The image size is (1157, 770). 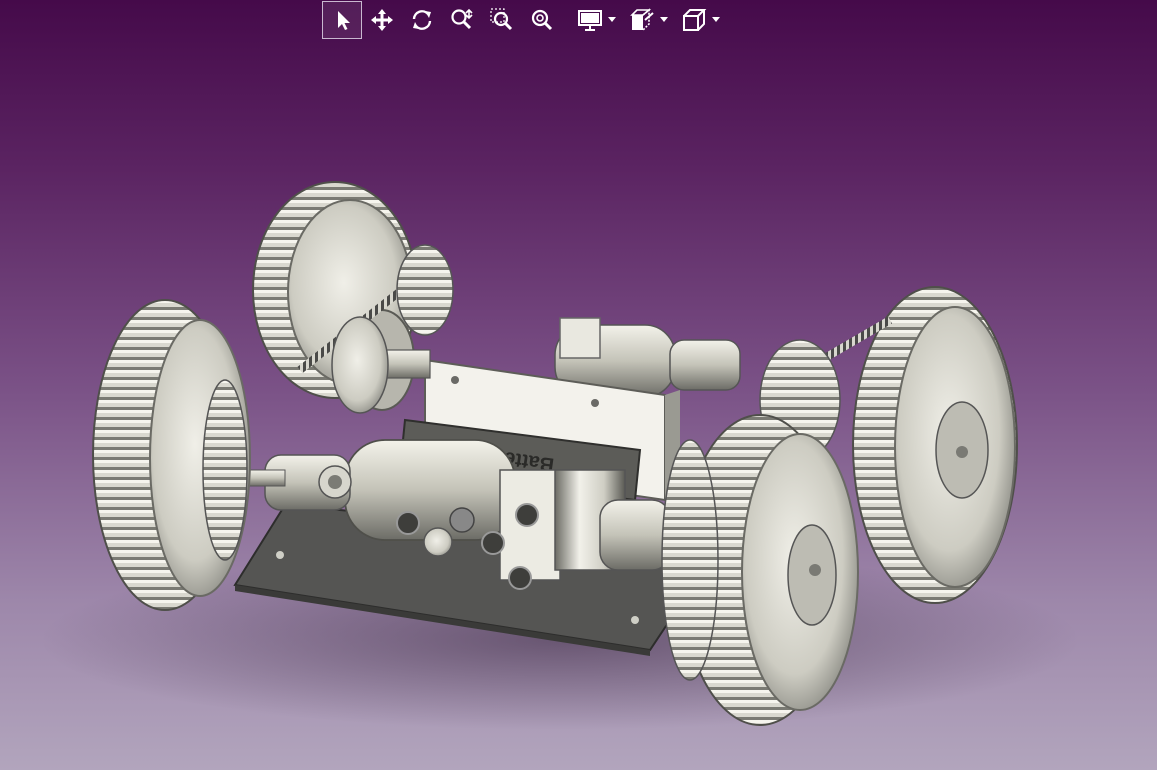 I want to click on pan-tool-button, so click(x=382, y=20).